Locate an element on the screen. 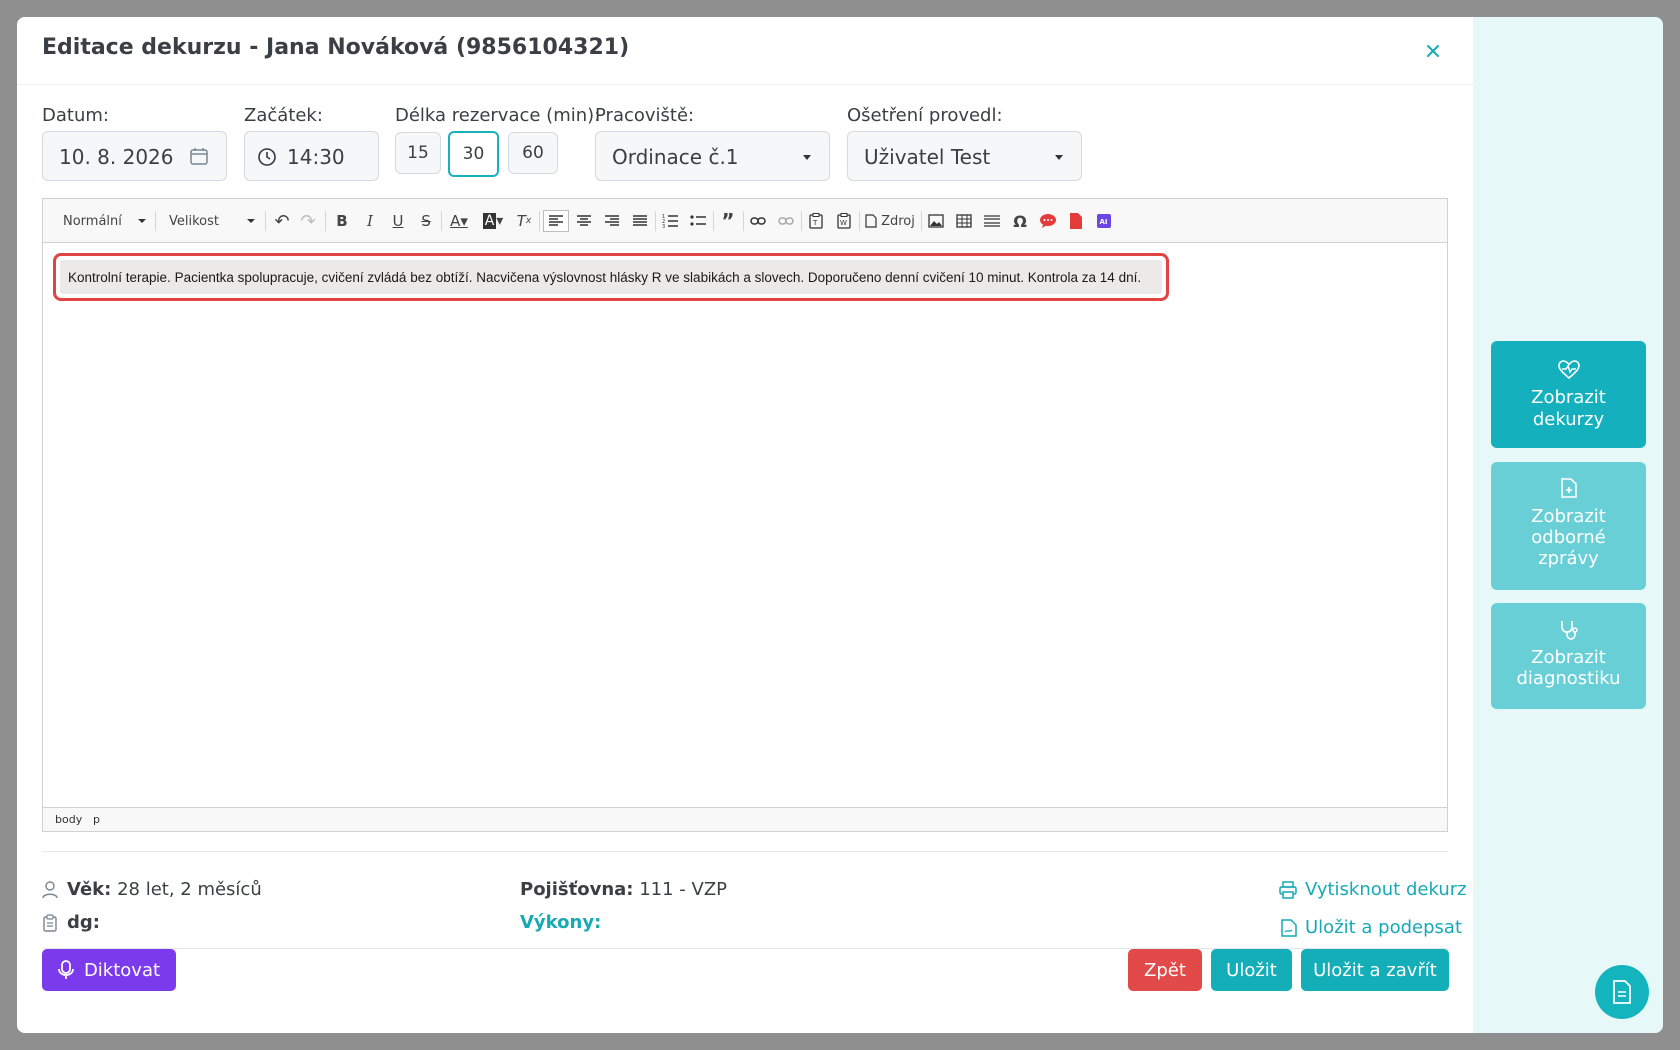  save-close-button: Uložit a zavřít is located at coordinates (1375, 970).